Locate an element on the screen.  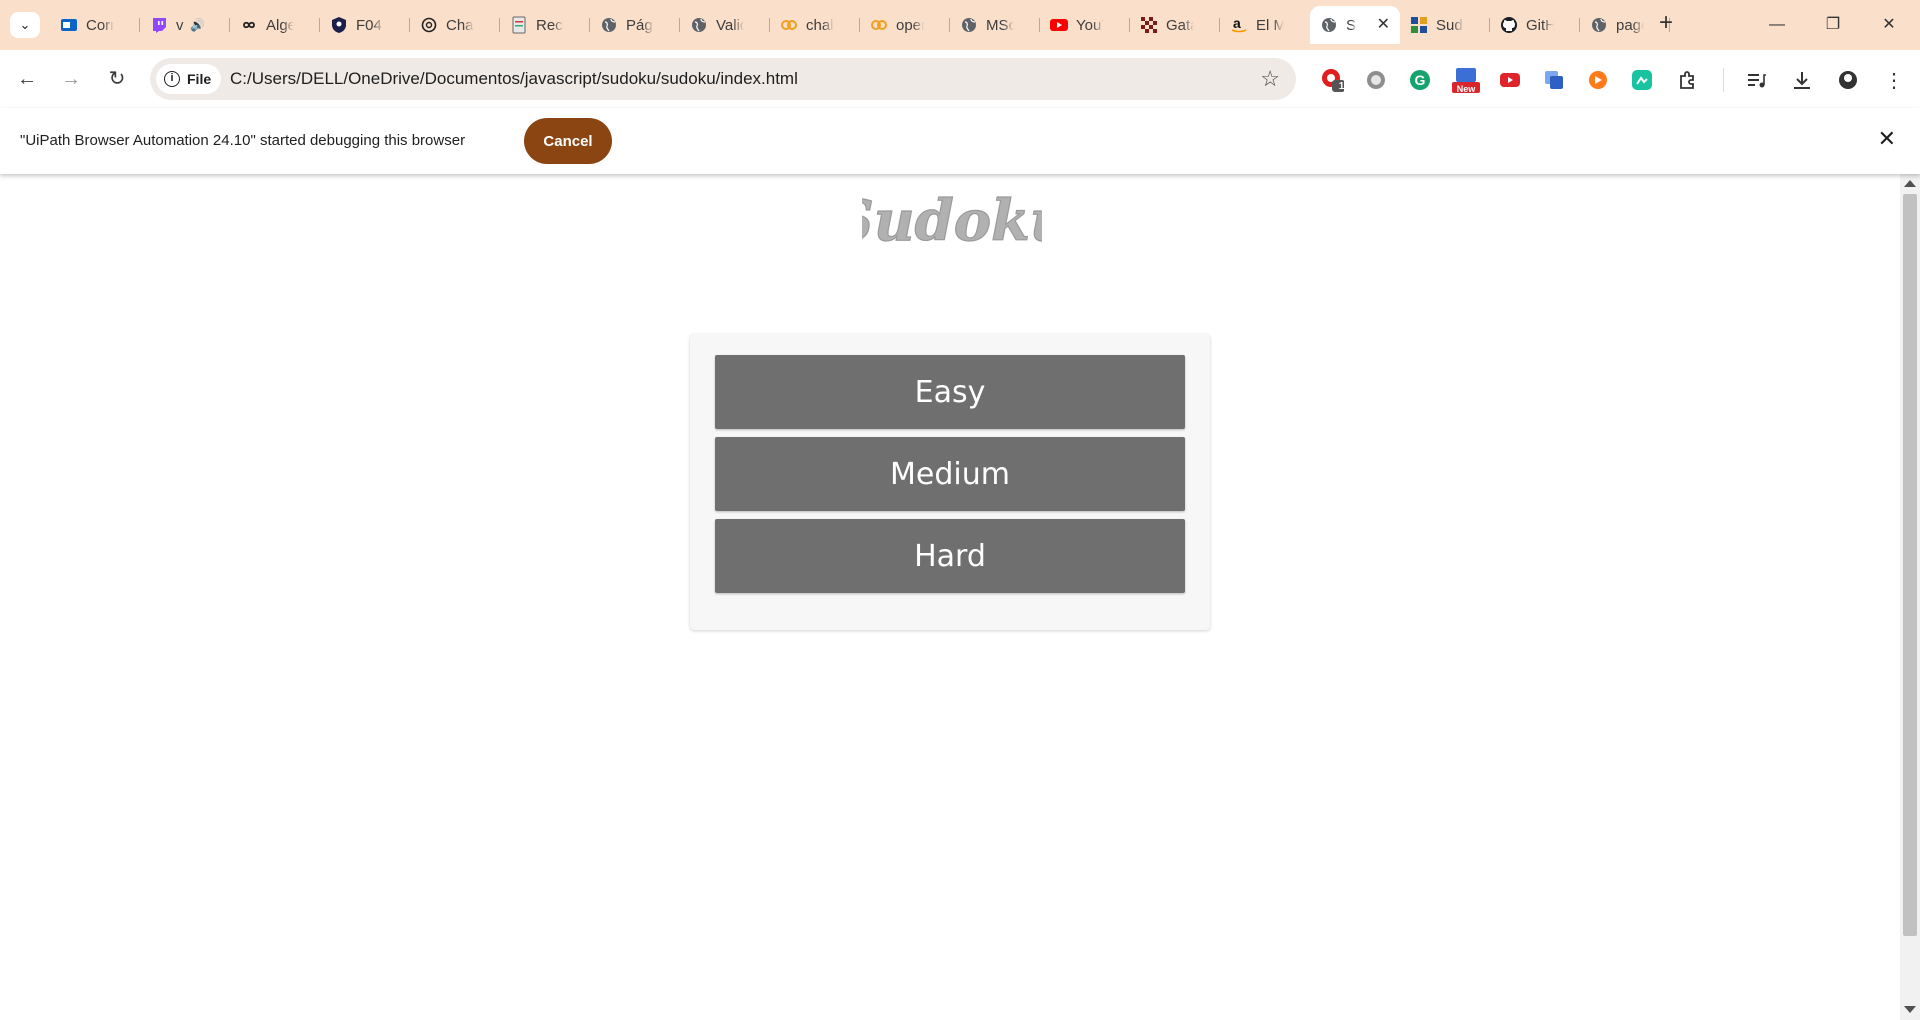
tab-title: page is located at coordinates (1630, 25).